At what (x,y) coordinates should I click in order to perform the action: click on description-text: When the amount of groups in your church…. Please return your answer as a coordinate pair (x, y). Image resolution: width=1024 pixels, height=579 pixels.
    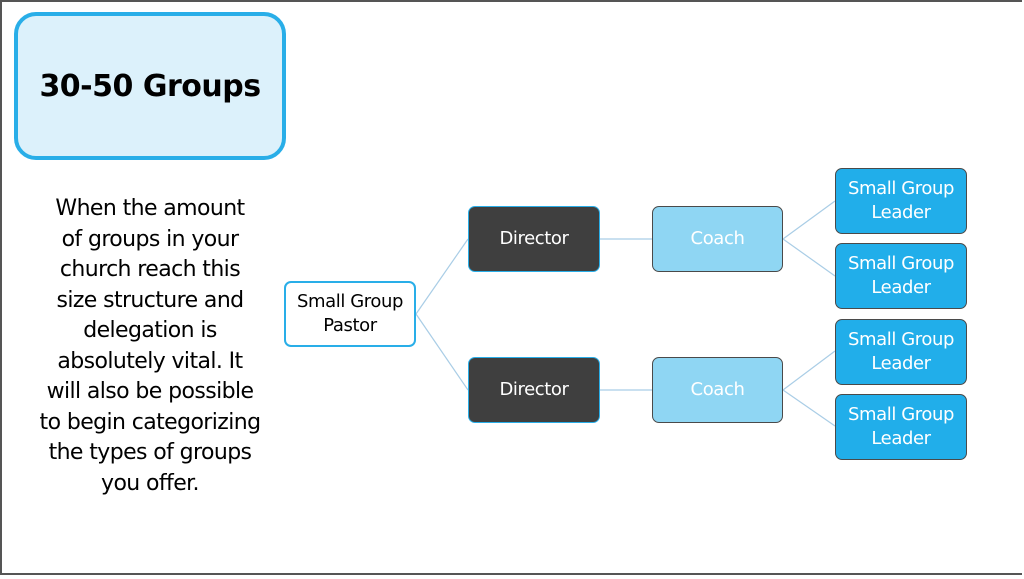
    Looking at the image, I should click on (150, 346).